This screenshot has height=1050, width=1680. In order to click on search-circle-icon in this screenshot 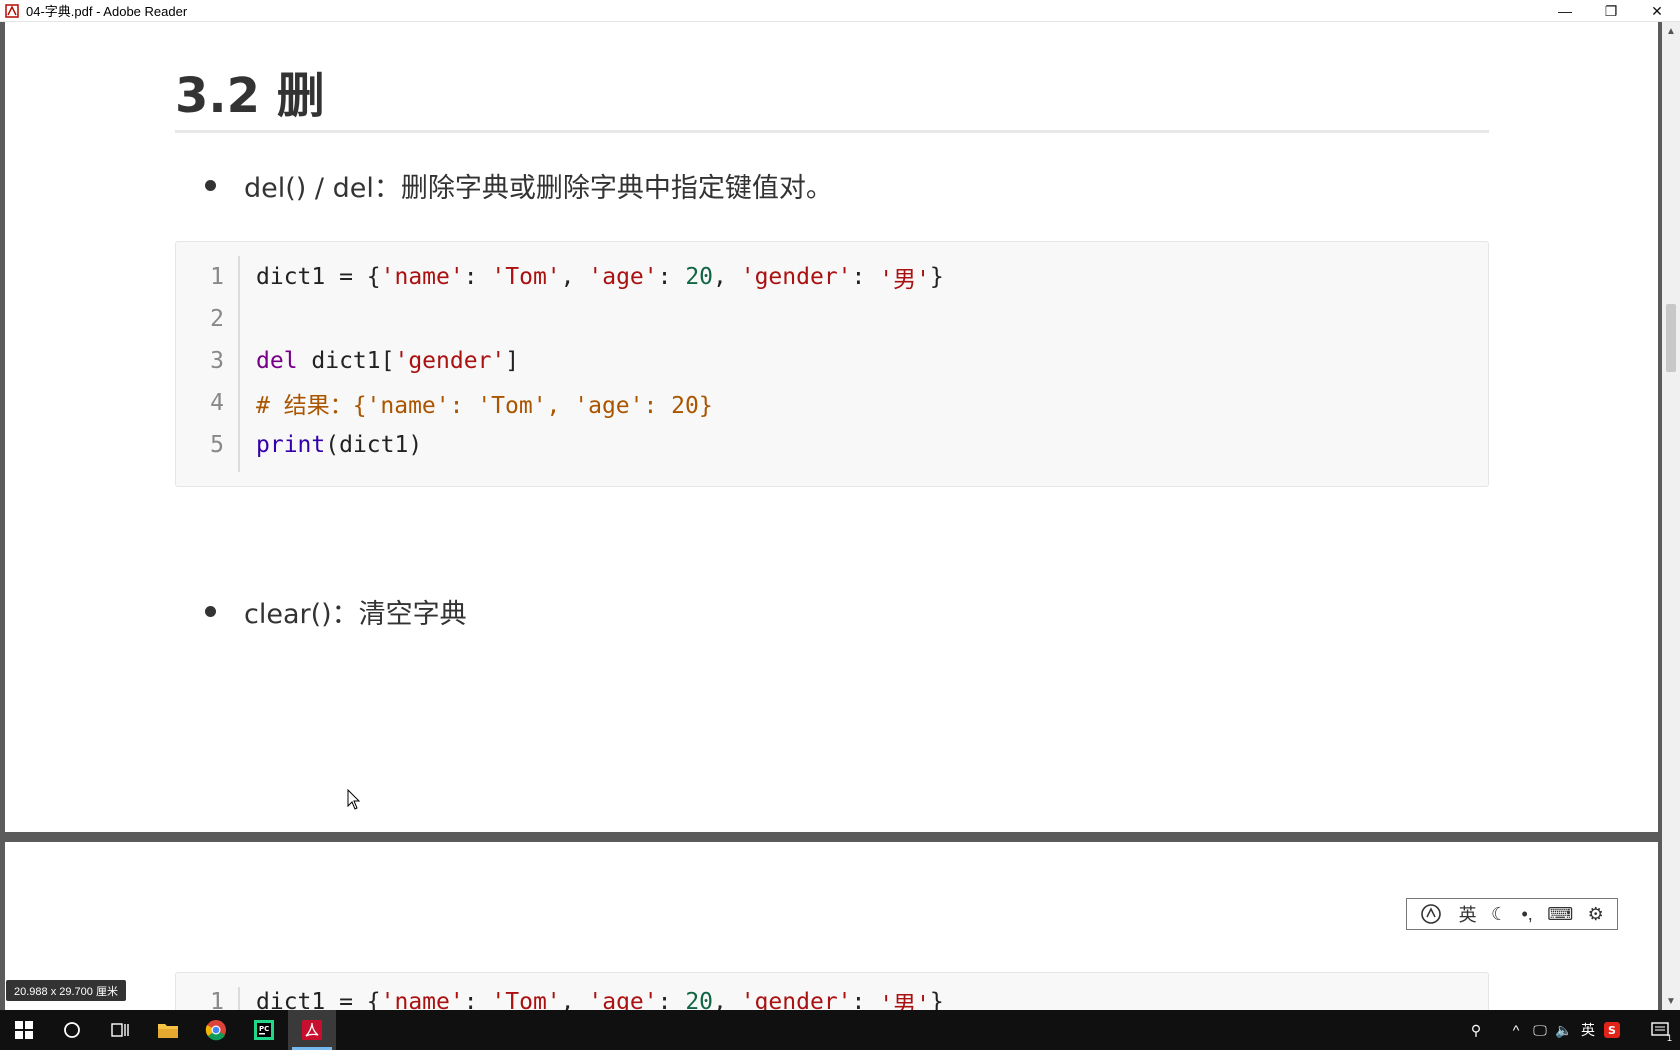, I will do `click(72, 1030)`.